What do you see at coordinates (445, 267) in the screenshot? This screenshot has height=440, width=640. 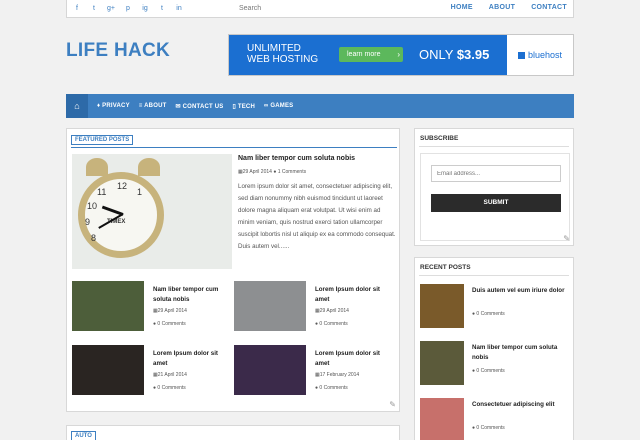 I see `recent-posts-heading: RECENT POSTS` at bounding box center [445, 267].